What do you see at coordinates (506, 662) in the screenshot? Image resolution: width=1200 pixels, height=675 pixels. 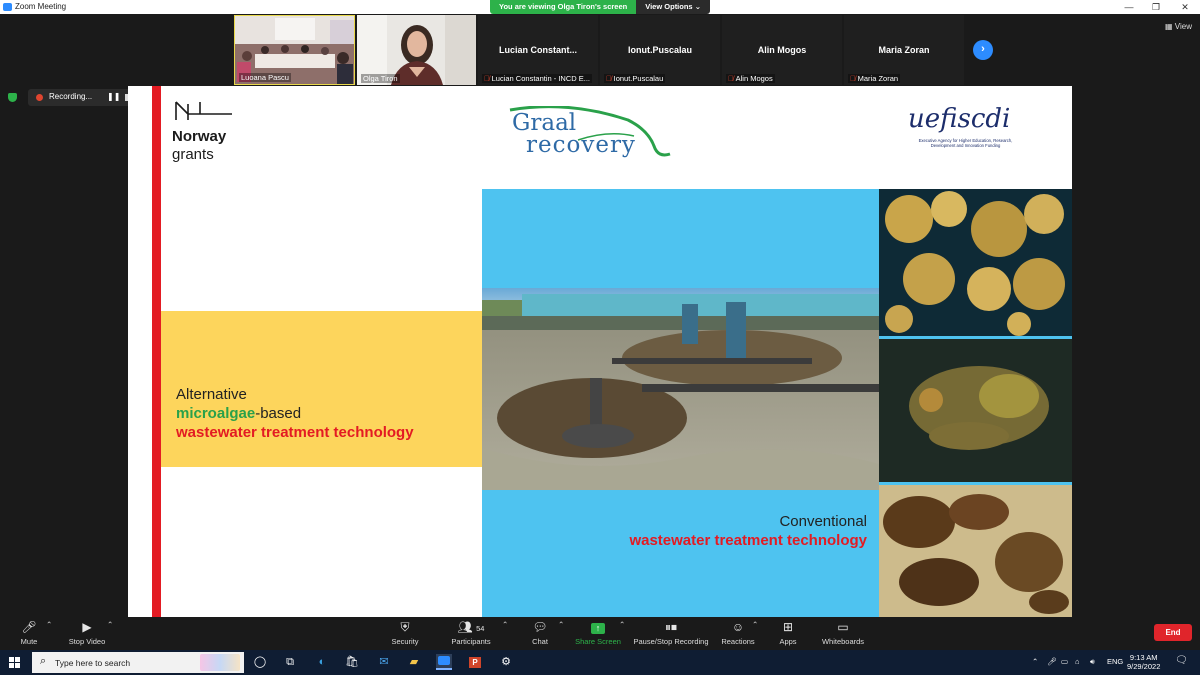 I see `settings-gear-icon: ⚙` at bounding box center [506, 662].